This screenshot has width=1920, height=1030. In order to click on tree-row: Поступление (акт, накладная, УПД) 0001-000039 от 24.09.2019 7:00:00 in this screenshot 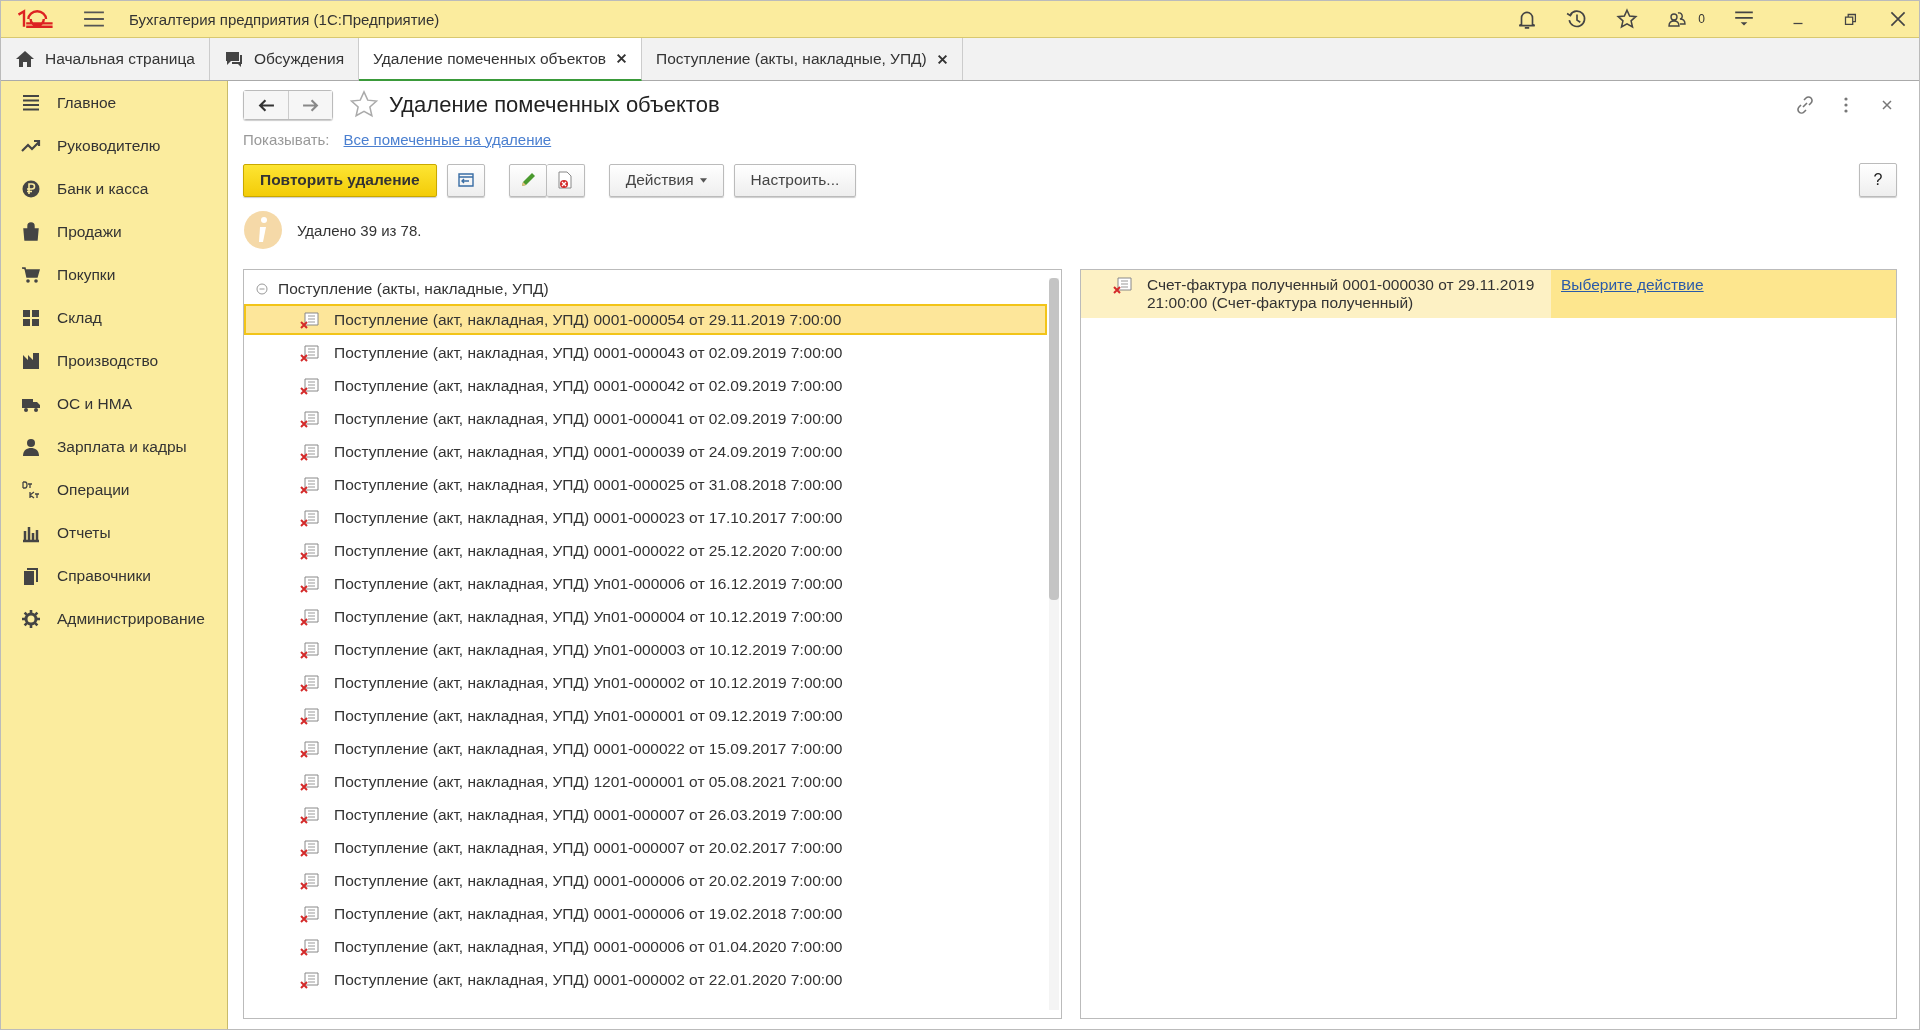, I will do `click(645, 451)`.